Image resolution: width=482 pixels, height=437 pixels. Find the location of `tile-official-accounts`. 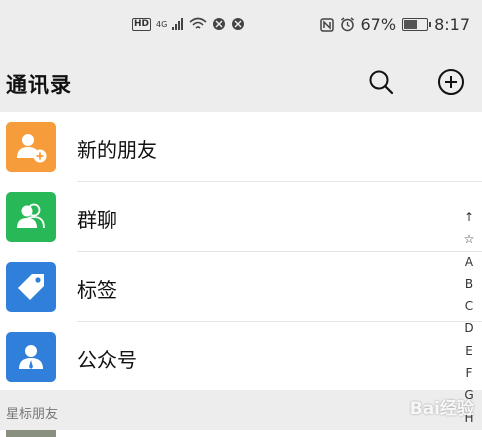

tile-official-accounts is located at coordinates (31, 357).